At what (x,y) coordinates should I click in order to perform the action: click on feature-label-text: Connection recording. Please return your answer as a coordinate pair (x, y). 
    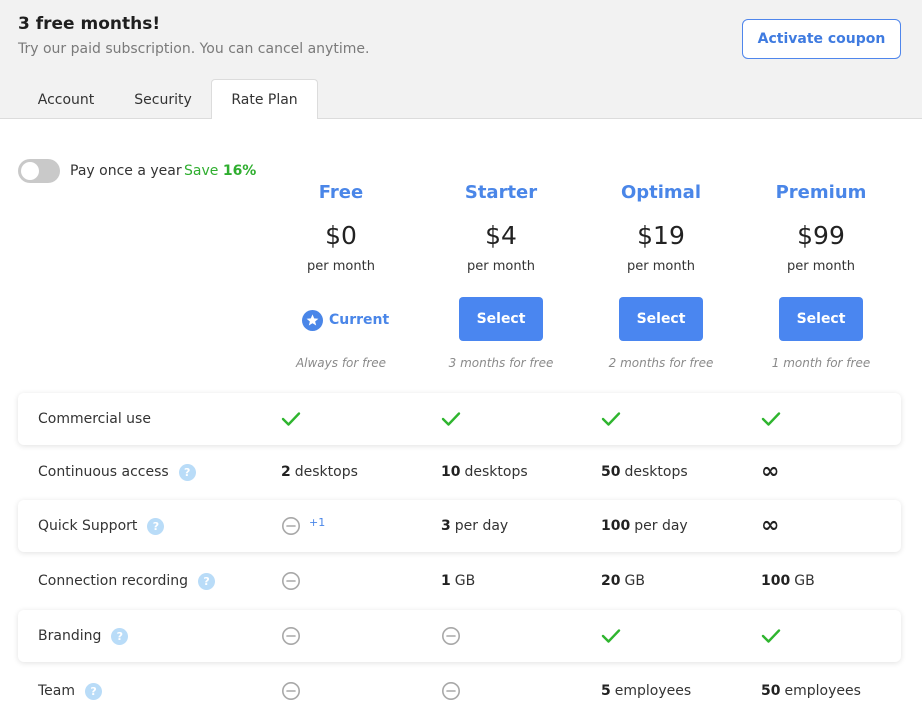
    Looking at the image, I should click on (113, 581).